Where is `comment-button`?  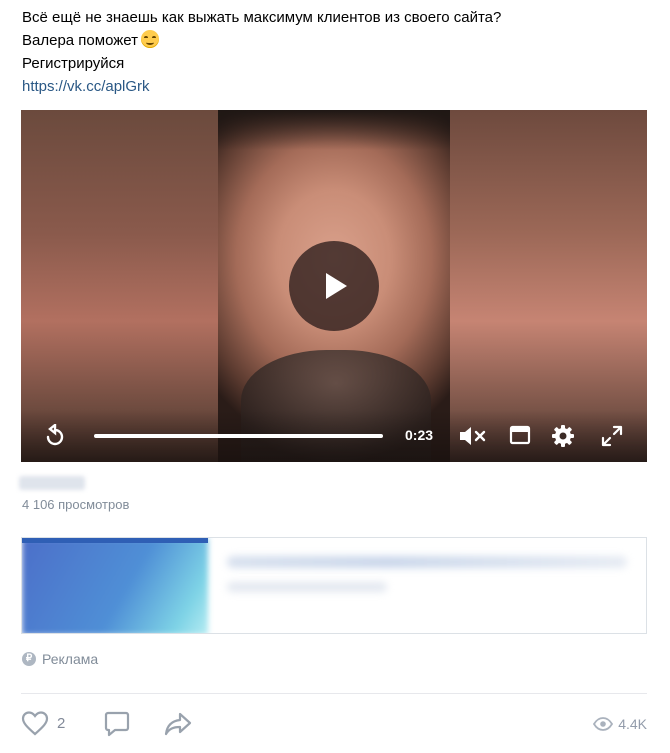 comment-button is located at coordinates (117, 726).